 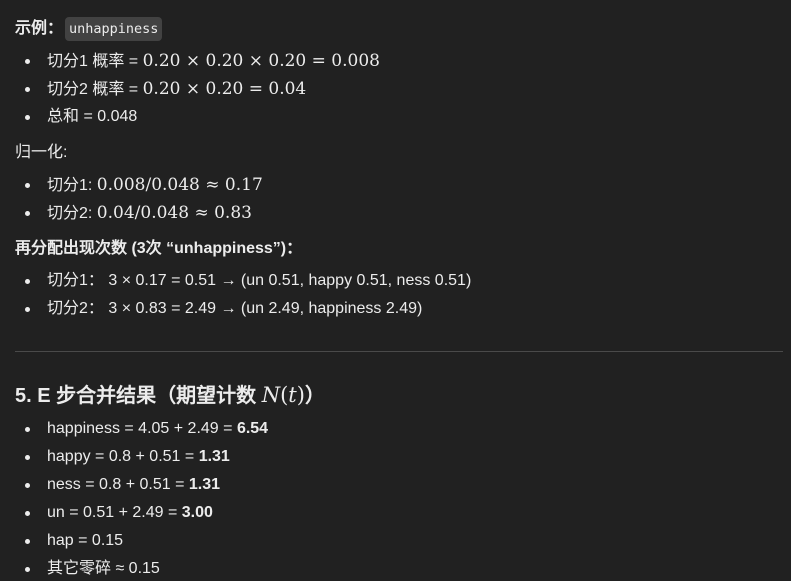 I want to click on list-item-text: un = 0.51 + 2.49 =, so click(x=114, y=512).